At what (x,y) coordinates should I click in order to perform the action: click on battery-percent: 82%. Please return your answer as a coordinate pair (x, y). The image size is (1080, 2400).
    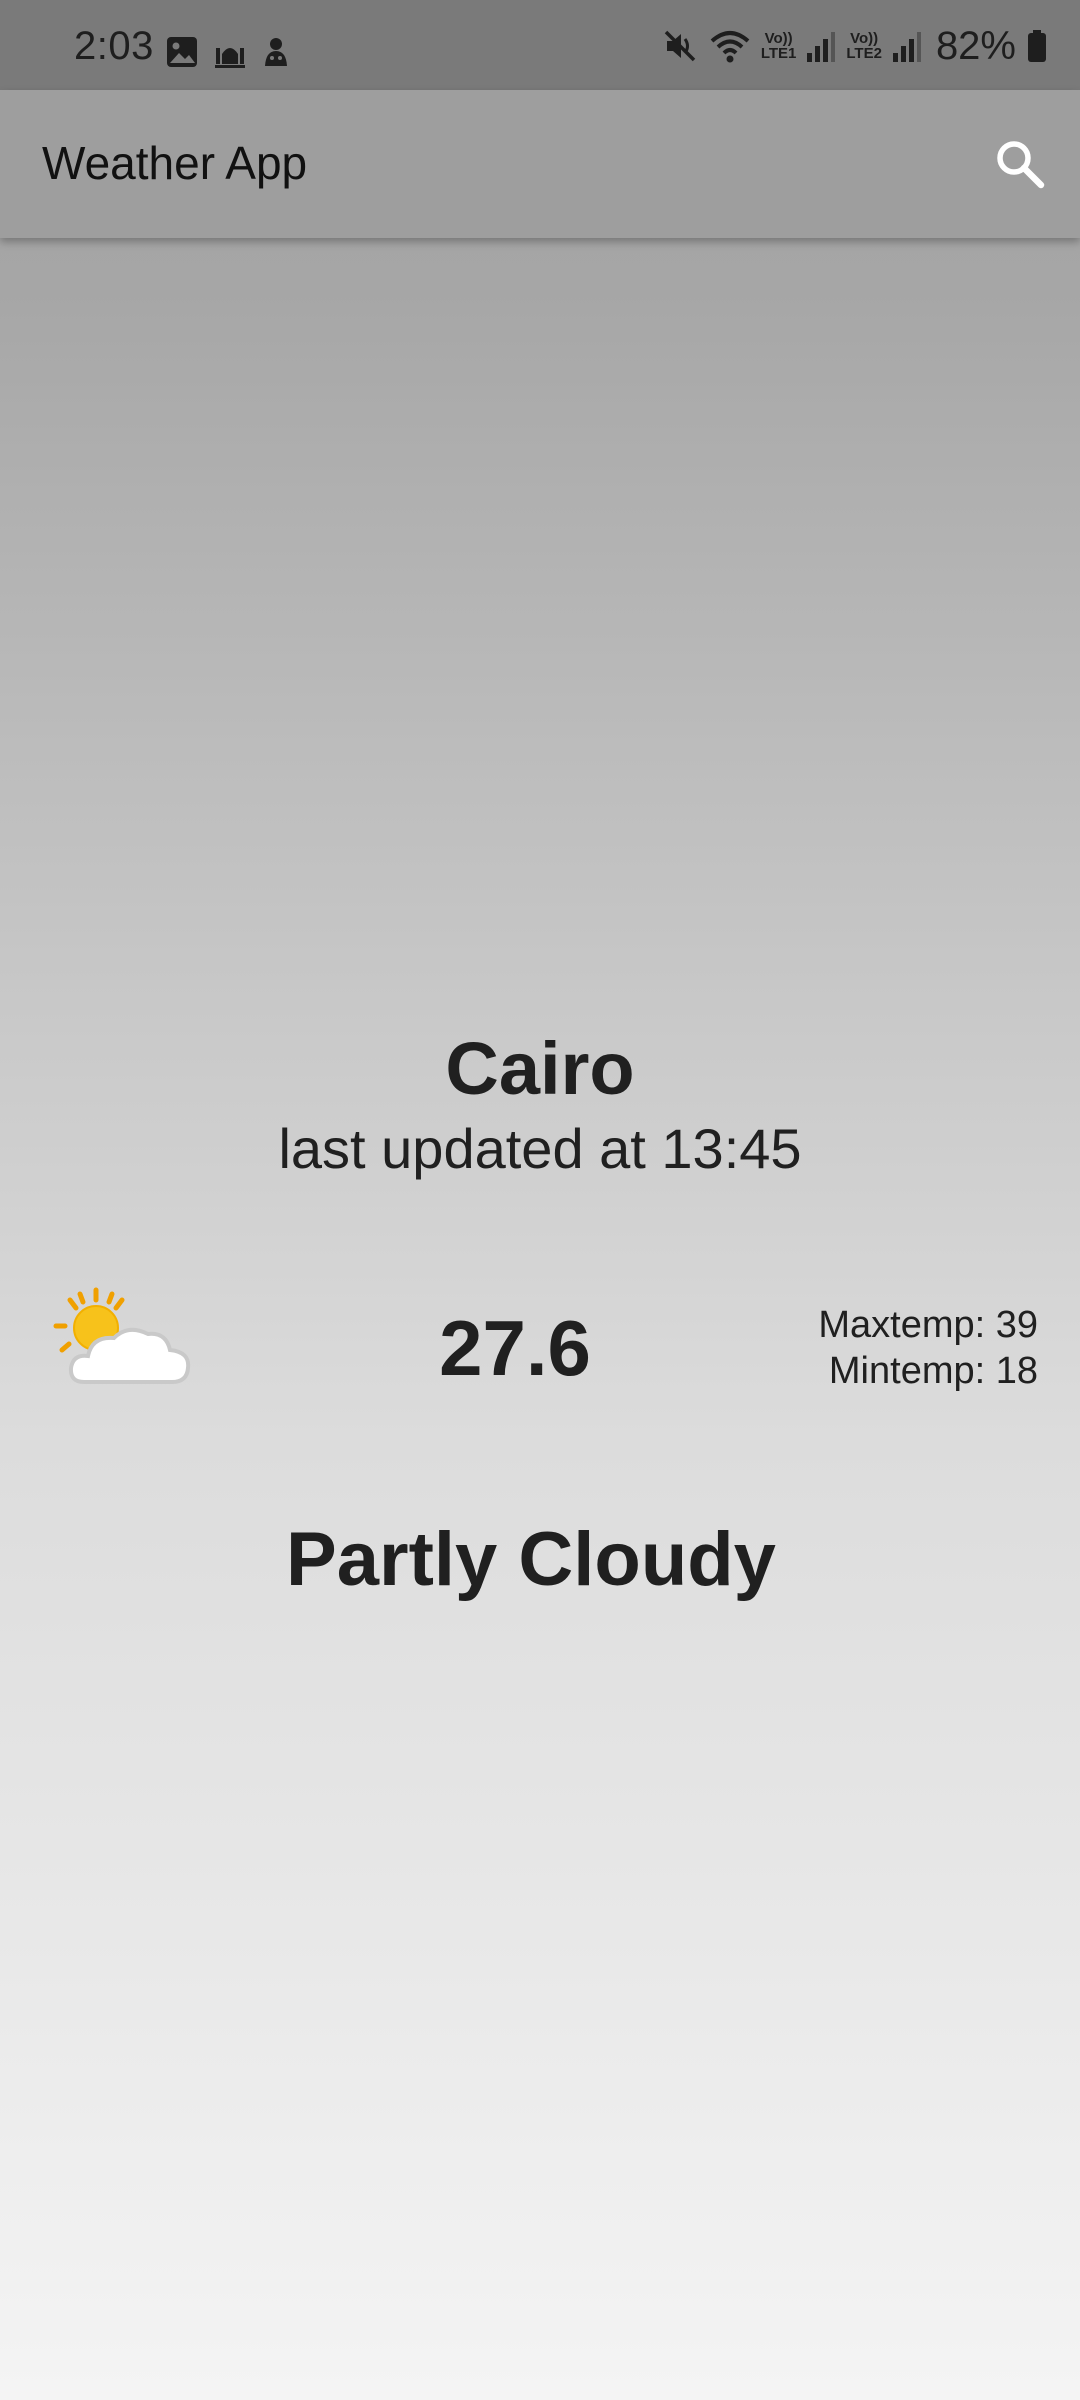
    Looking at the image, I should click on (975, 46).